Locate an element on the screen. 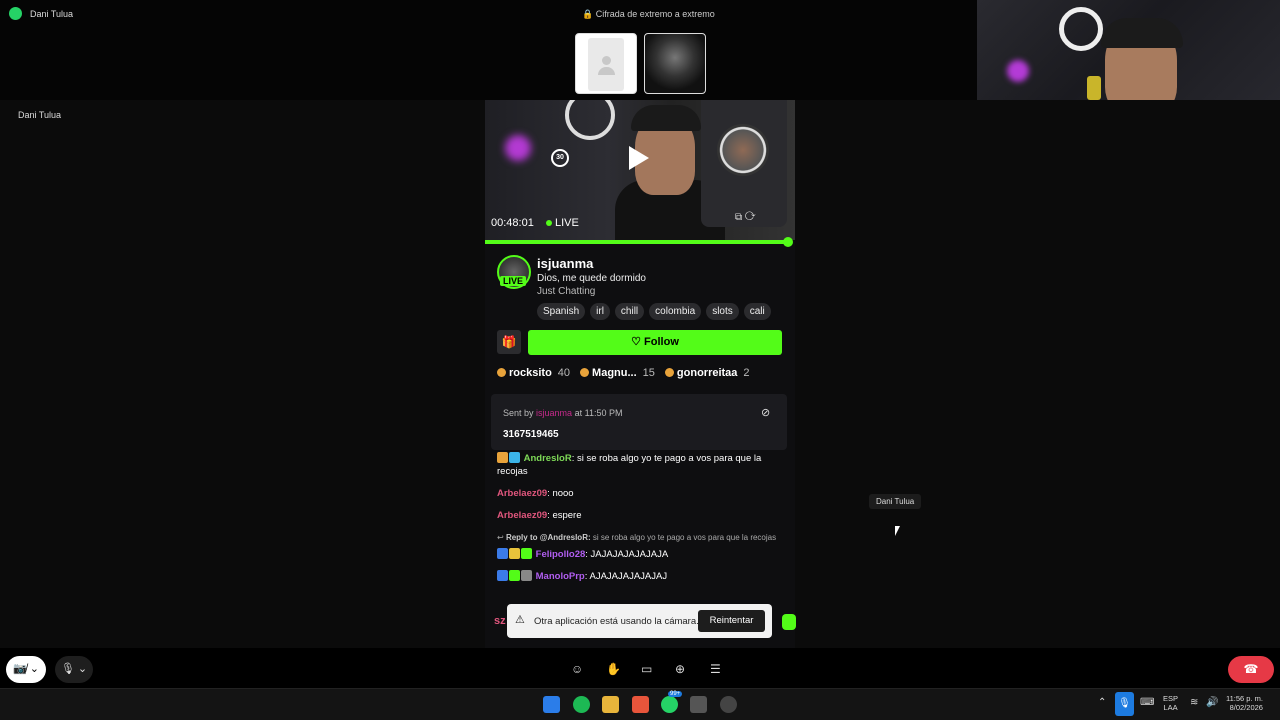 This screenshot has width=1280, height=720. leader-count: 15 is located at coordinates (648, 373).